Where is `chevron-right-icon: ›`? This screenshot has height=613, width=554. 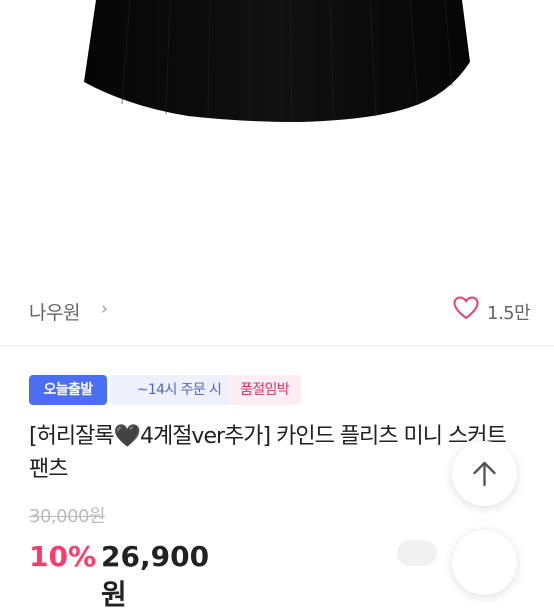 chevron-right-icon: › is located at coordinates (104, 309).